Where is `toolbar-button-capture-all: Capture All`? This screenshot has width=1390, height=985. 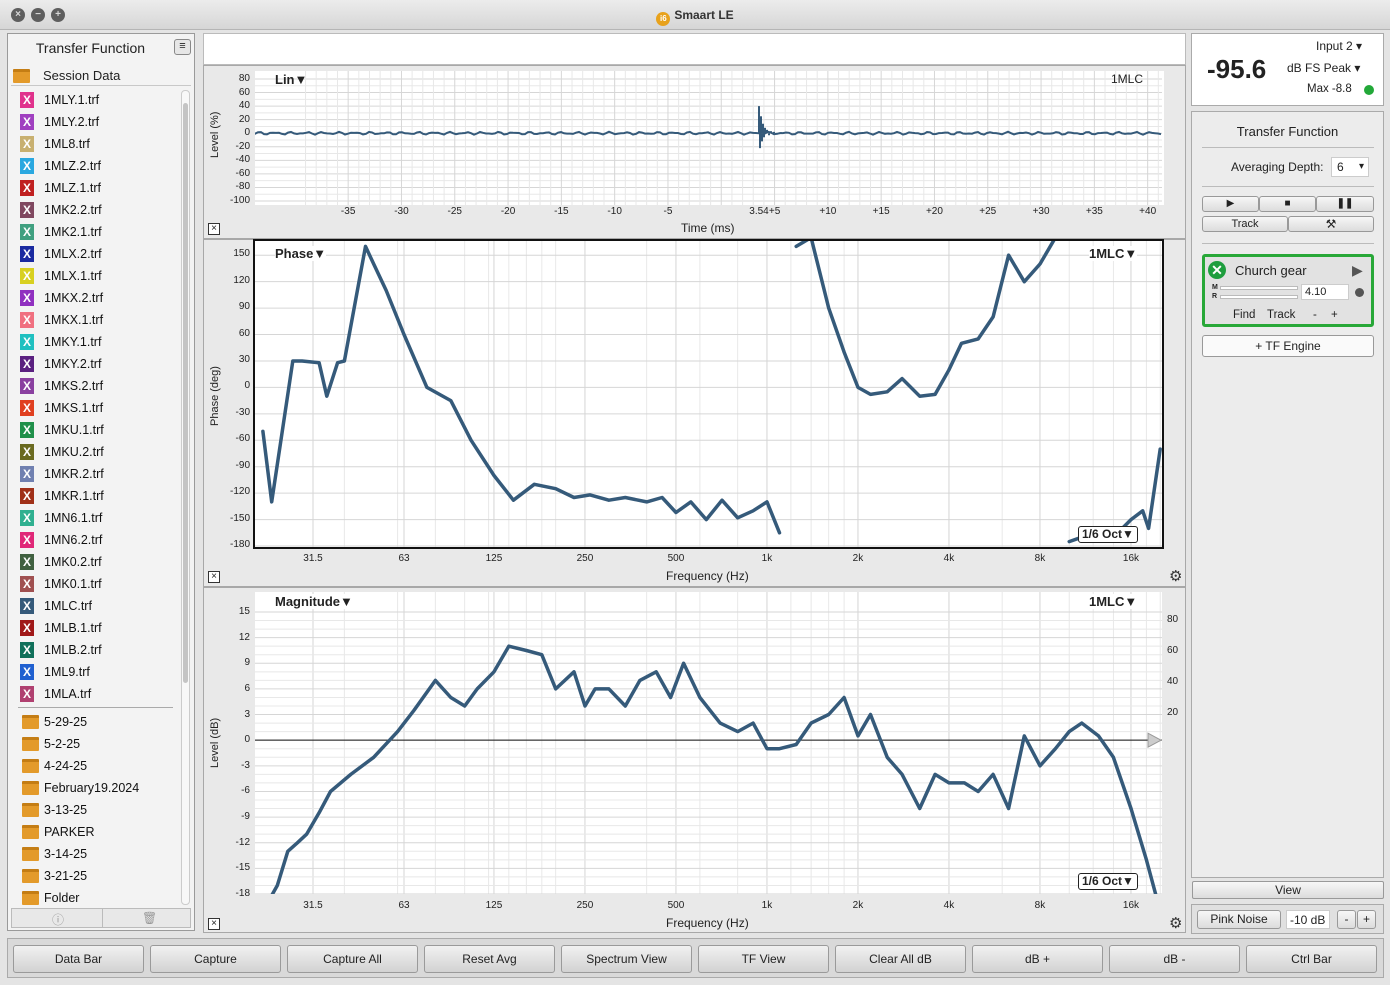
toolbar-button-capture-all: Capture All is located at coordinates (352, 959).